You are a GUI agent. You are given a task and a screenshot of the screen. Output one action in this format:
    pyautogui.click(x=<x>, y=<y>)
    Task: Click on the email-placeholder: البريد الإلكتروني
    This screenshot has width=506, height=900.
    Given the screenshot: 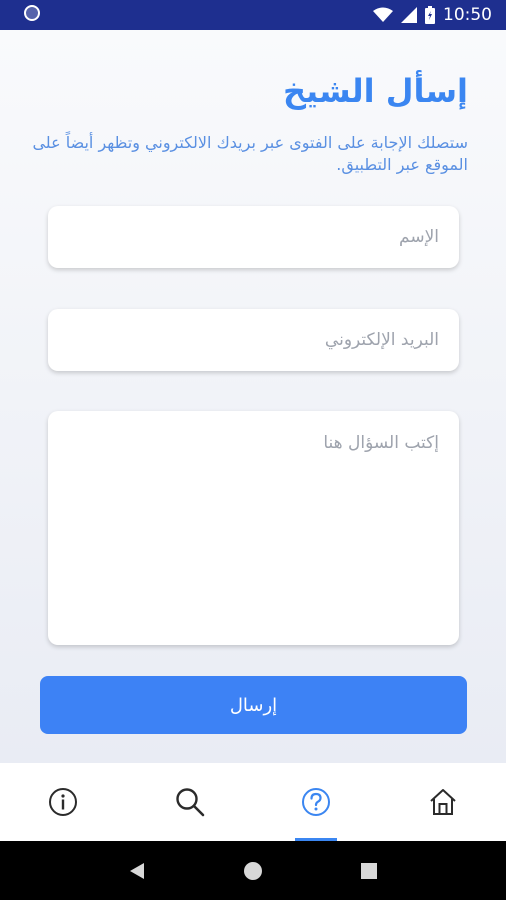 What is the action you would take?
    pyautogui.click(x=381, y=340)
    